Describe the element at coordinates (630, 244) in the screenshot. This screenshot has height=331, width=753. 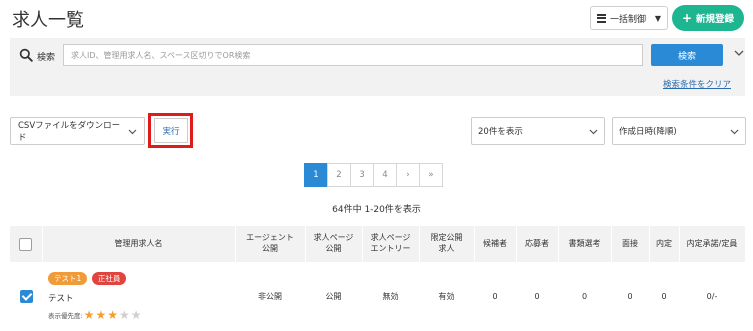
I see `col-interview: 面接` at that location.